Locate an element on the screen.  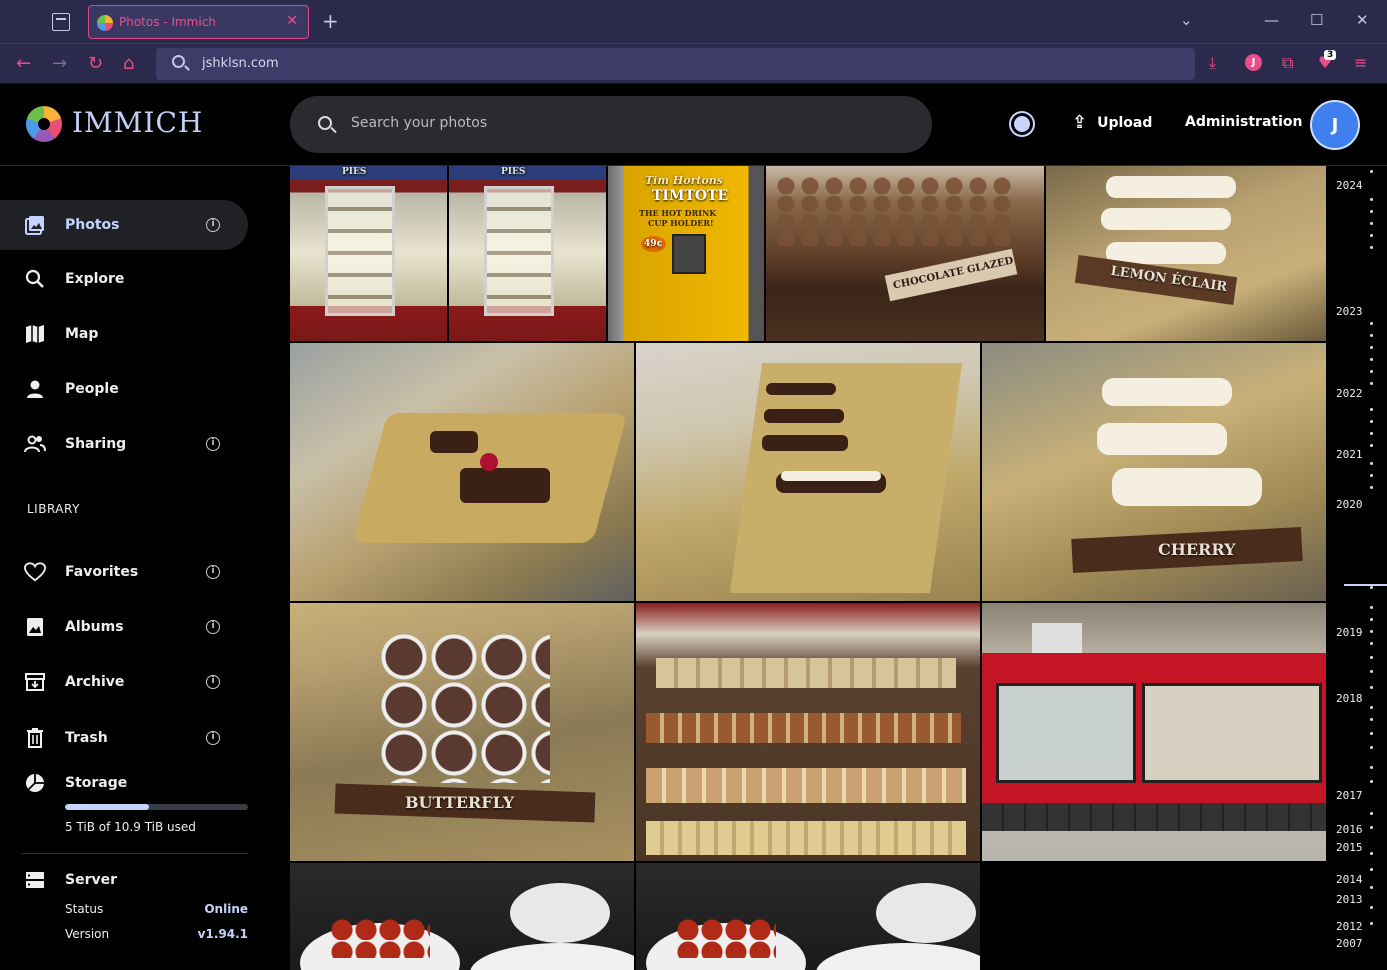
photo-caption-line: Tim Hortons is located at coordinates (684, 180).